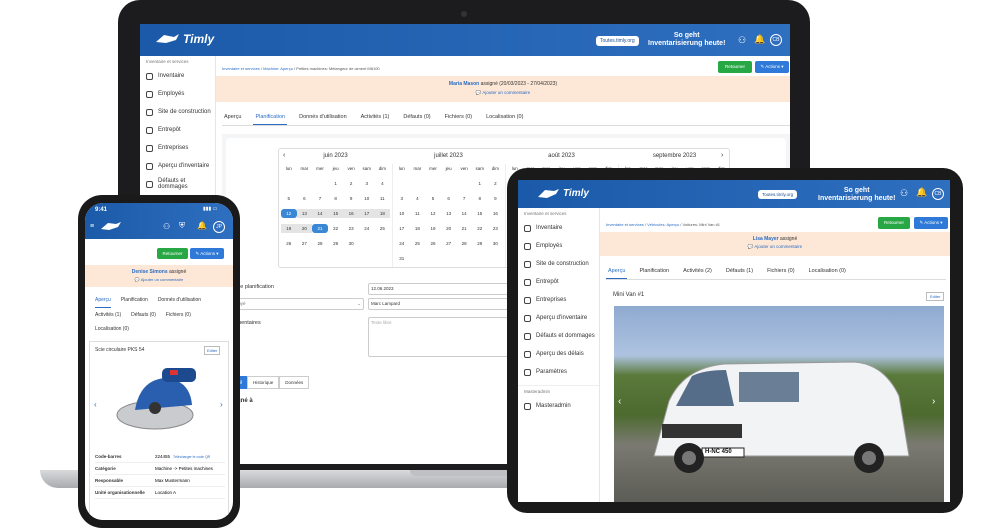 The height and width of the screenshot is (528, 1001). I want to click on tab: Activités (2), so click(697, 271).